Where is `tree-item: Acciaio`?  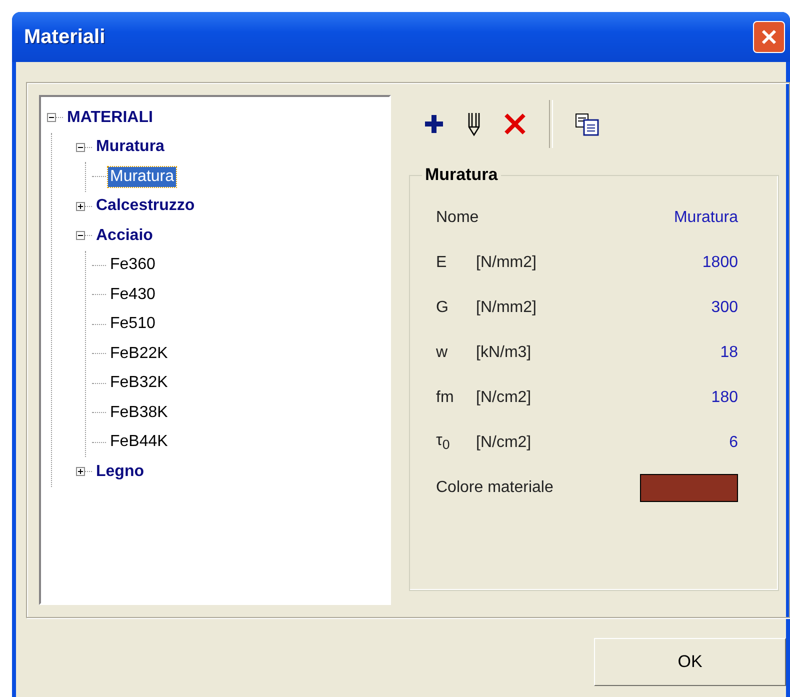
tree-item: Acciaio is located at coordinates (124, 236).